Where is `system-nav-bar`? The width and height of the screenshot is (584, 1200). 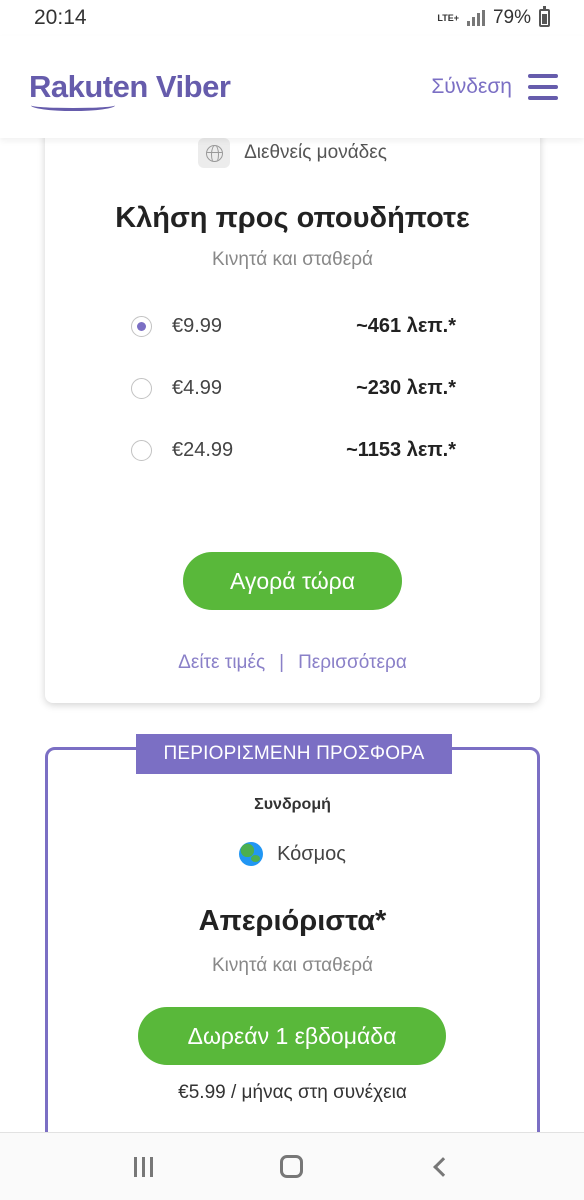 system-nav-bar is located at coordinates (292, 1166).